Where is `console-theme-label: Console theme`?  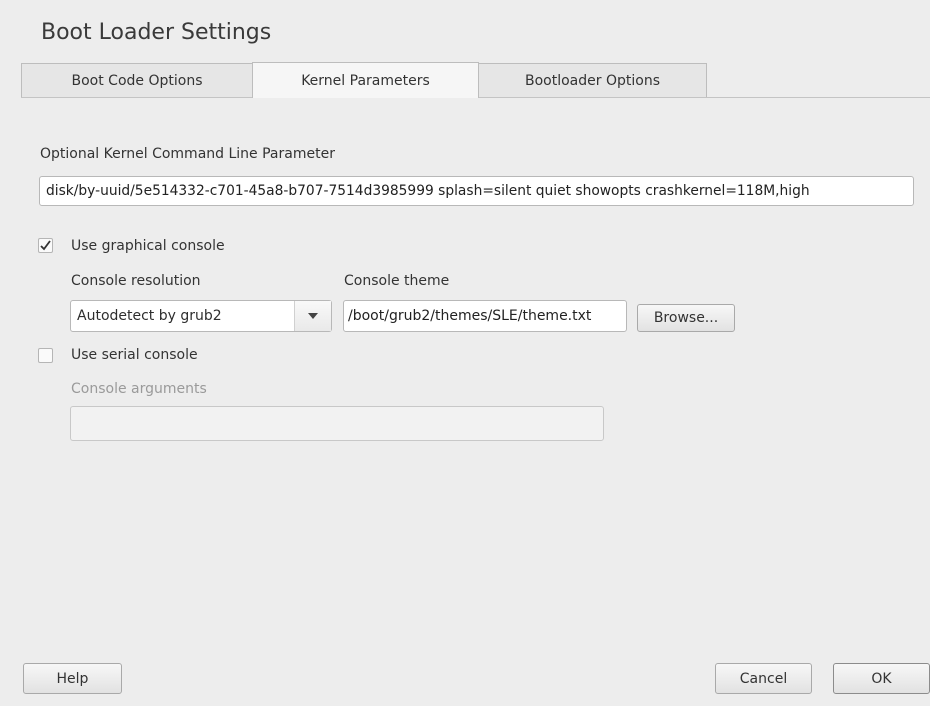 console-theme-label: Console theme is located at coordinates (397, 281).